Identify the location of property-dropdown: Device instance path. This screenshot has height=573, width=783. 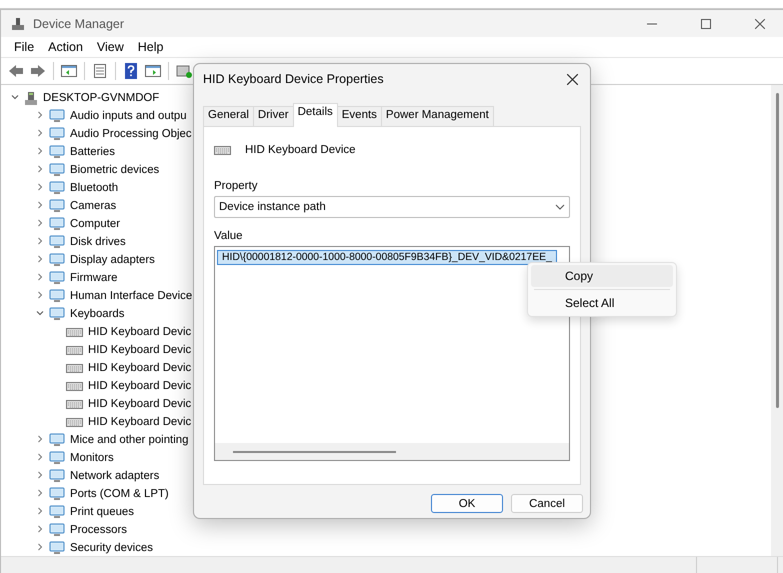
(392, 207).